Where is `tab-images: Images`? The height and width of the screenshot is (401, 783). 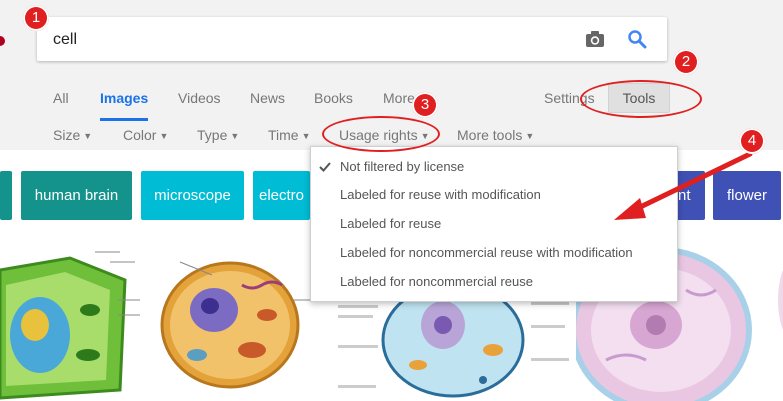 tab-images: Images is located at coordinates (124, 98).